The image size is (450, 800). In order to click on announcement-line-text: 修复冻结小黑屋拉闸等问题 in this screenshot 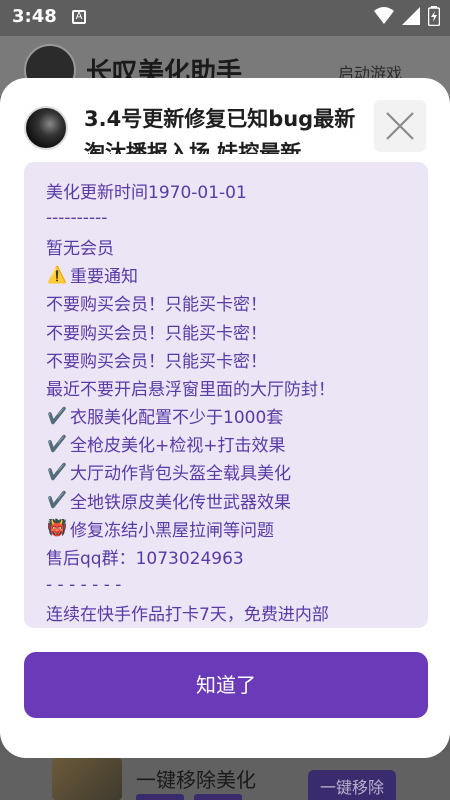, I will do `click(172, 530)`.